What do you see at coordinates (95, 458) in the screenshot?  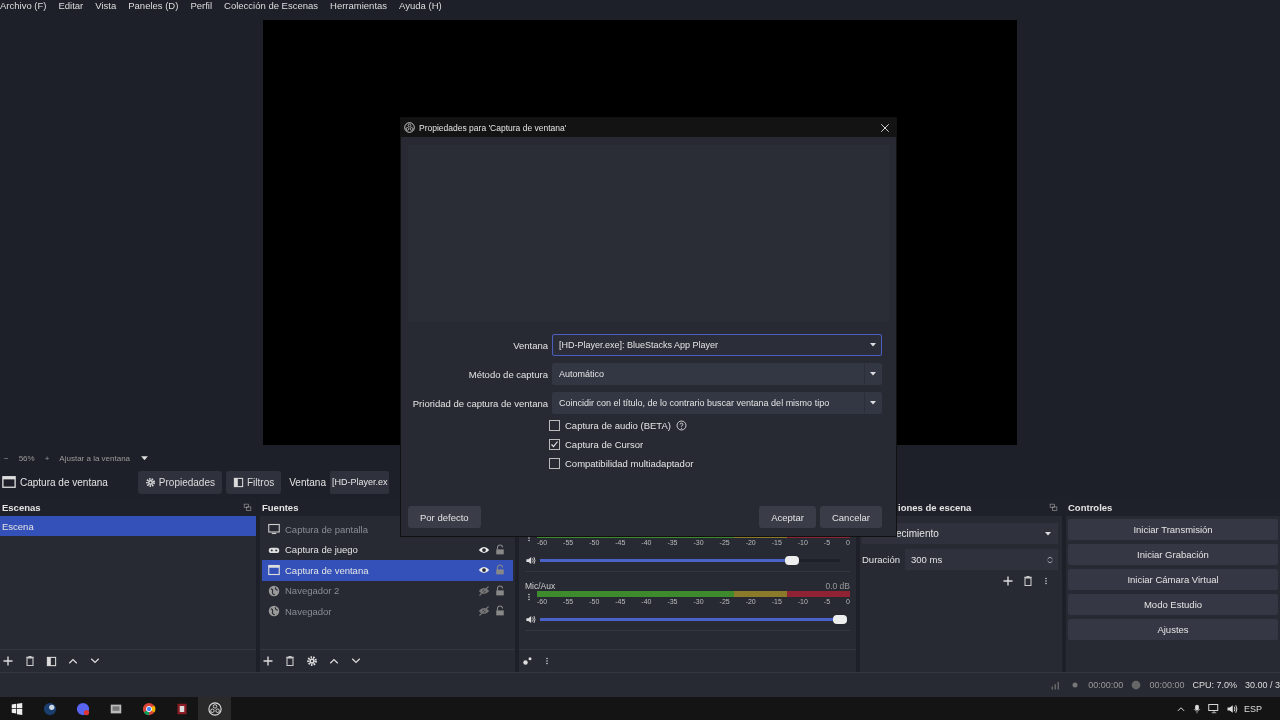 I see `fit-to-window-dropdown: Ajustar a la ventana` at bounding box center [95, 458].